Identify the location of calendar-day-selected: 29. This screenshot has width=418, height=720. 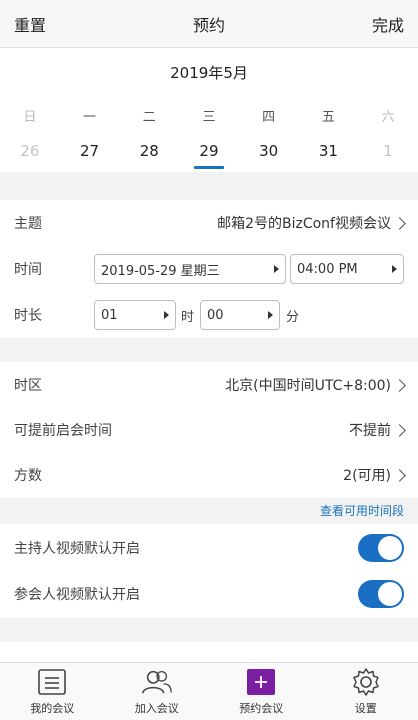
(209, 155).